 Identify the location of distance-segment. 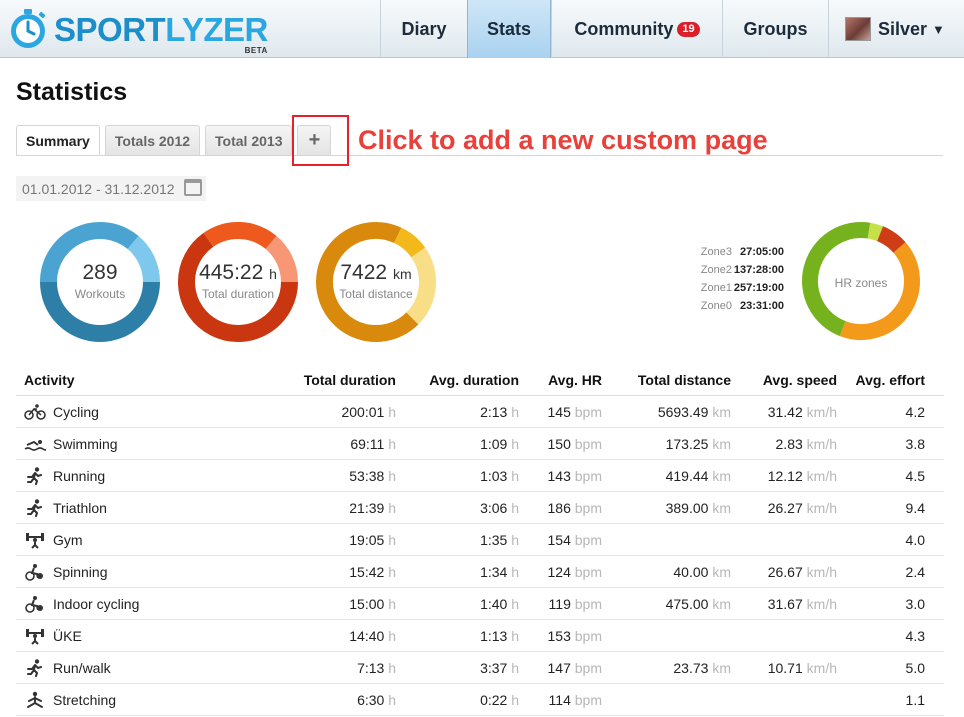
(409, 242).